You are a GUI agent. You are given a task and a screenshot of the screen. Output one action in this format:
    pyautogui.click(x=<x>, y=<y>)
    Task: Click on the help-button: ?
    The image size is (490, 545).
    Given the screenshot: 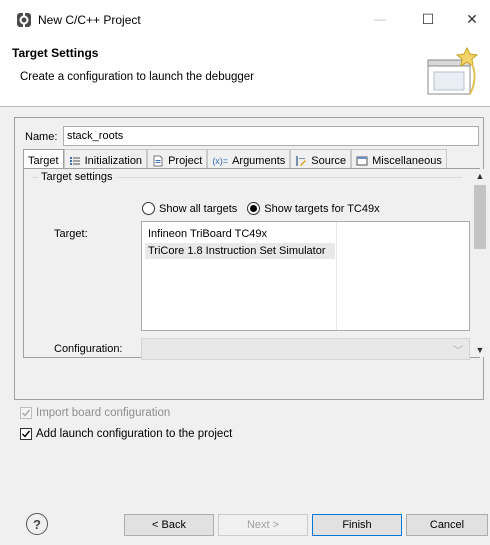 What is the action you would take?
    pyautogui.click(x=37, y=524)
    